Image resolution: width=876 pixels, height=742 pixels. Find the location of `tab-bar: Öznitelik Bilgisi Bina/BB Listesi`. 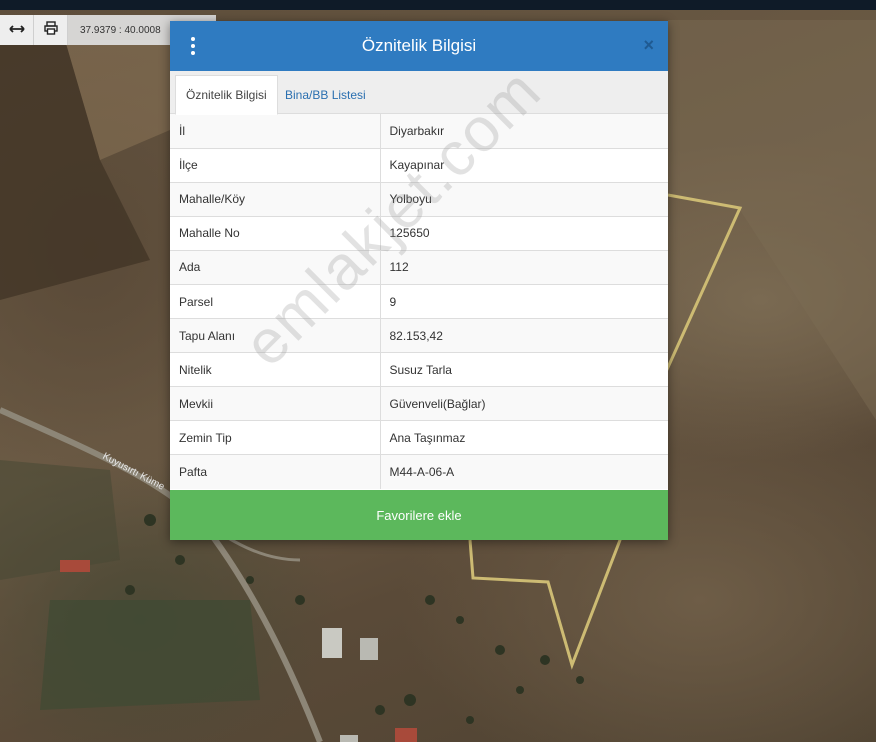

tab-bar: Öznitelik Bilgisi Bina/BB Listesi is located at coordinates (419, 93).